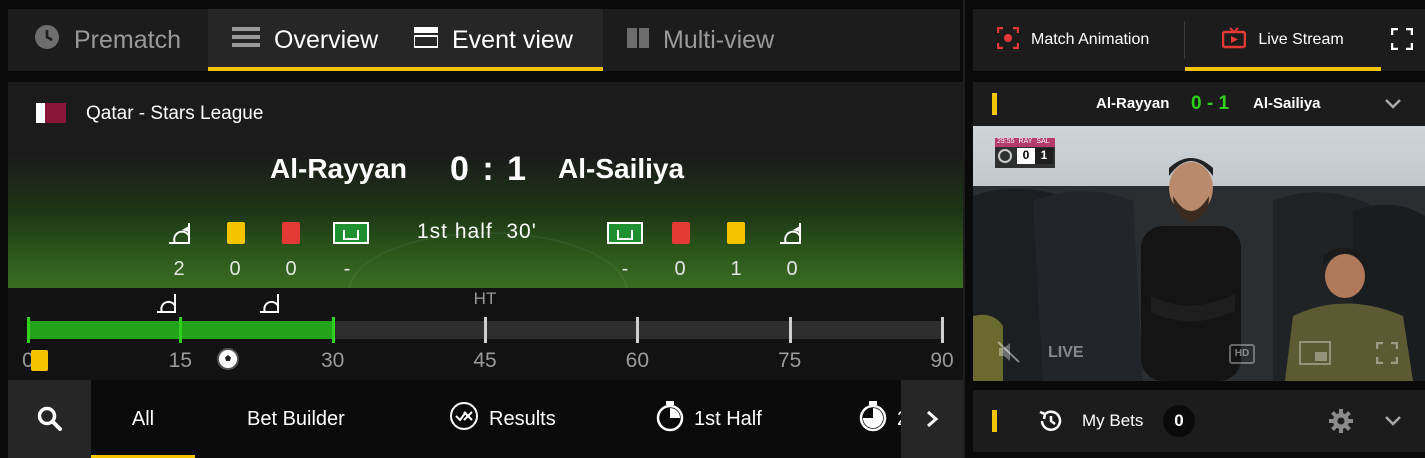 This screenshot has width=1425, height=458. I want to click on history-icon, so click(1050, 420).